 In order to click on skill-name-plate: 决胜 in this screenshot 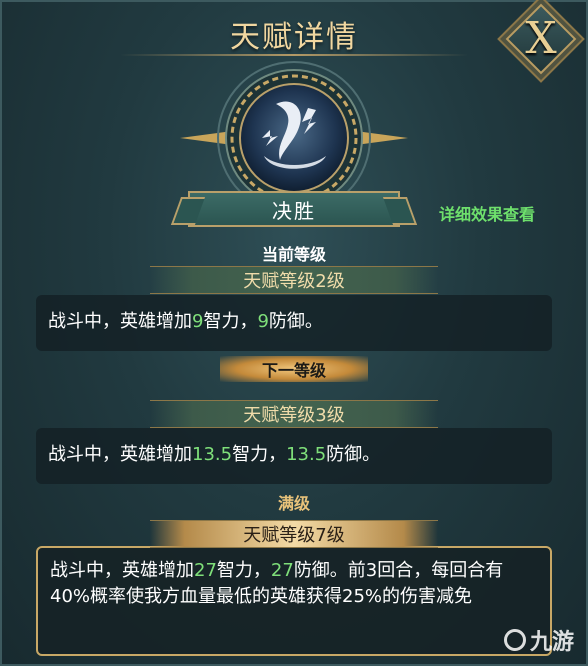, I will do `click(294, 209)`.